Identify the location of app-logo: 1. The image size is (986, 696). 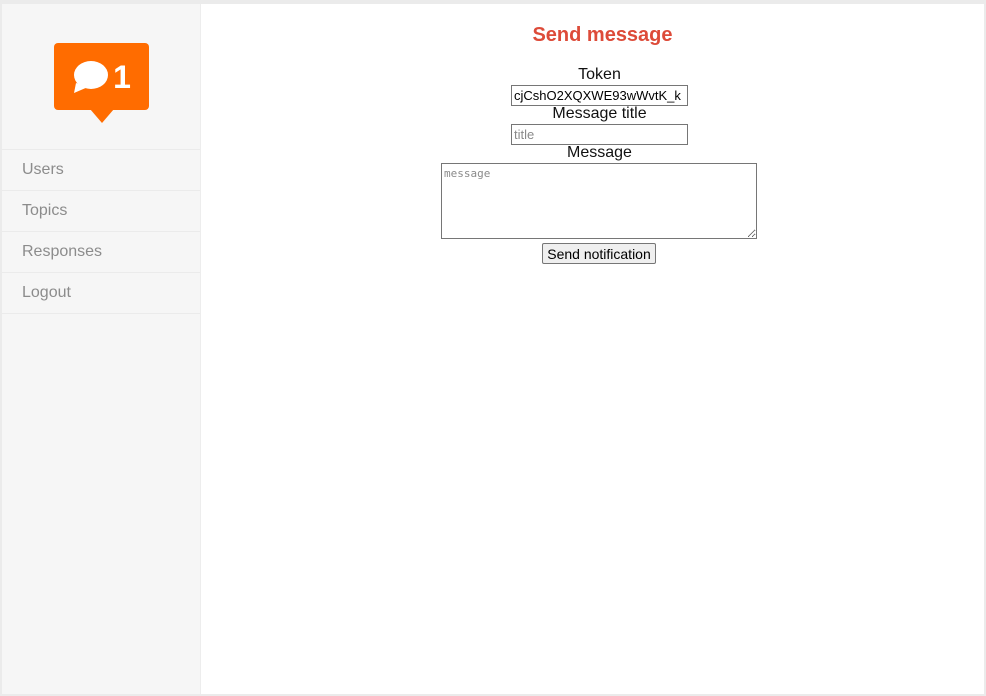
(101, 84).